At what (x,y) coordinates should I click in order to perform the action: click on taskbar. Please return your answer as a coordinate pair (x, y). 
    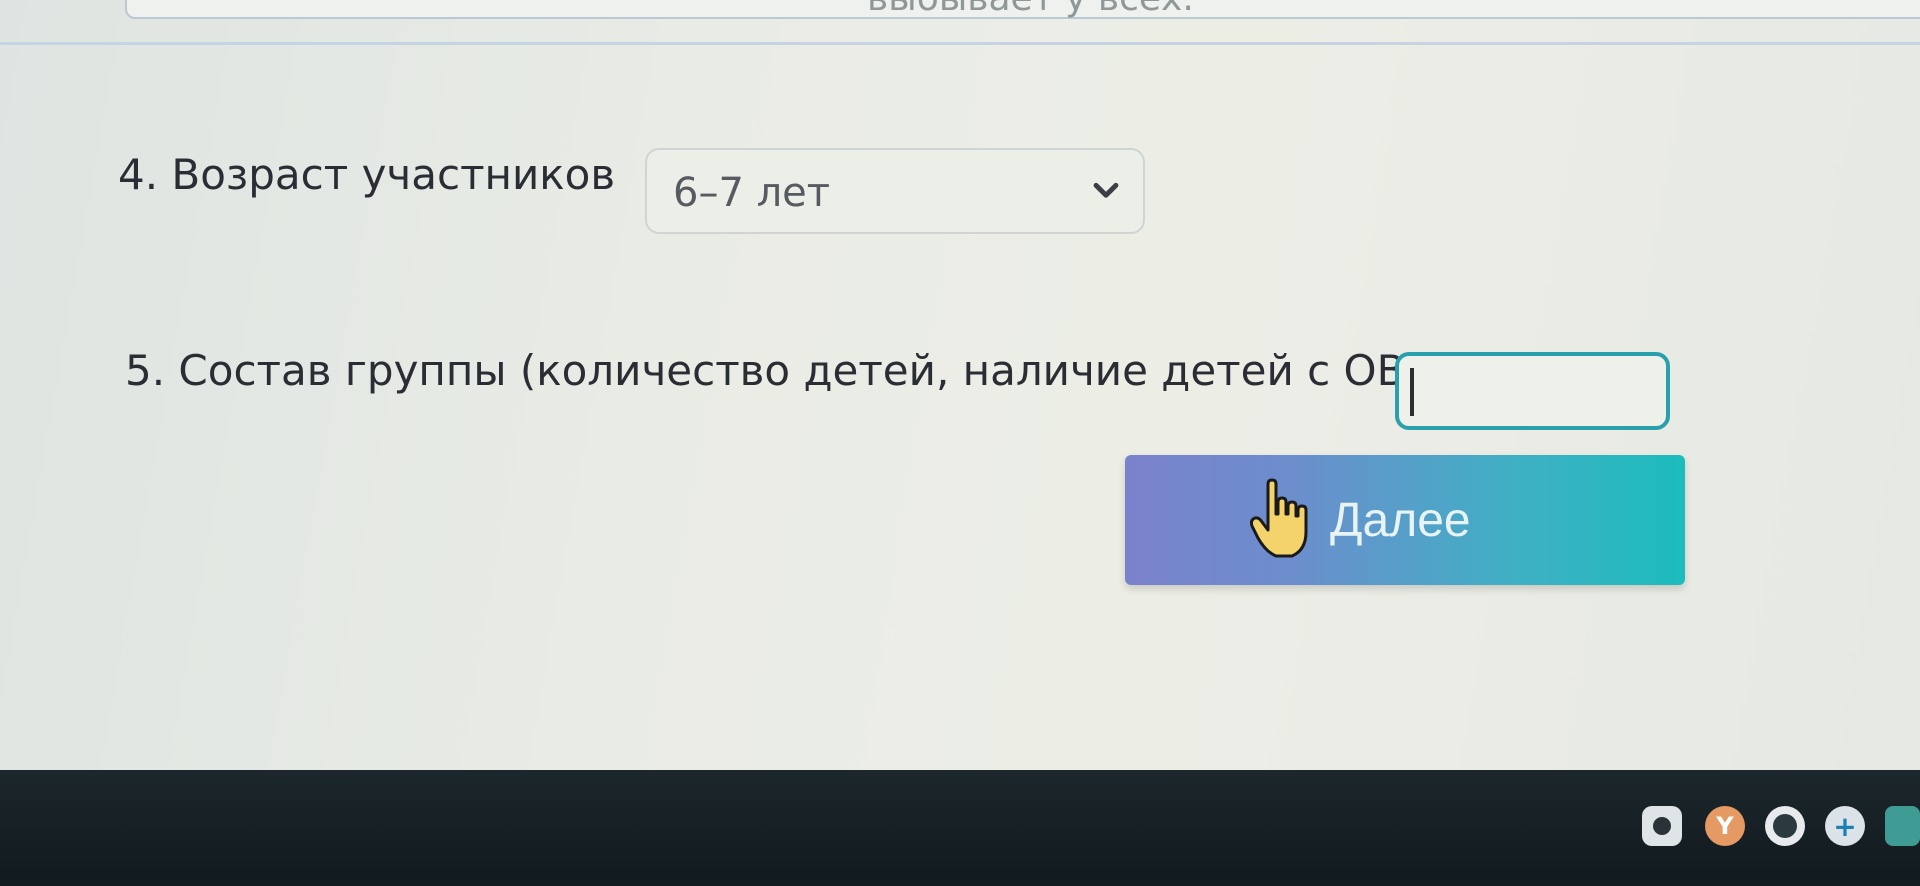
    Looking at the image, I should click on (960, 828).